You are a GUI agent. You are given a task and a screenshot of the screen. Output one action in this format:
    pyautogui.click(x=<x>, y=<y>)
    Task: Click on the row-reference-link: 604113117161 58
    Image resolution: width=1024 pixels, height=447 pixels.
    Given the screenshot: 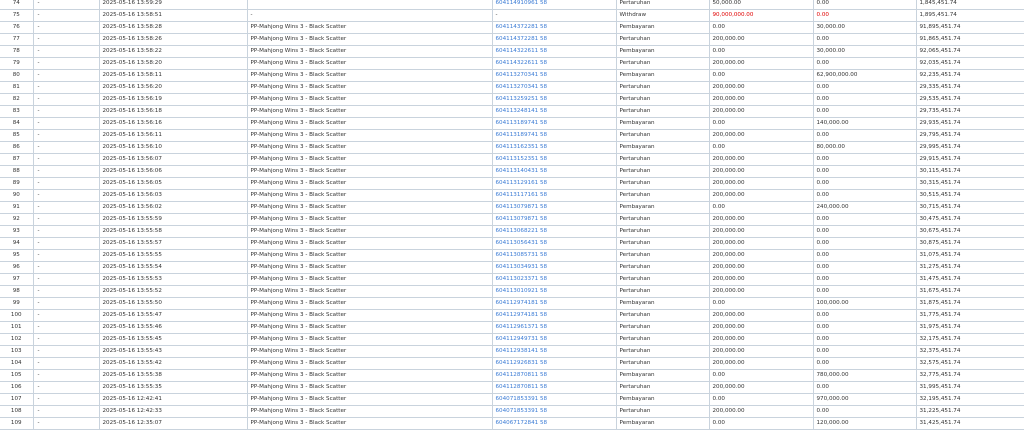 What is the action you would take?
    pyautogui.click(x=553, y=195)
    